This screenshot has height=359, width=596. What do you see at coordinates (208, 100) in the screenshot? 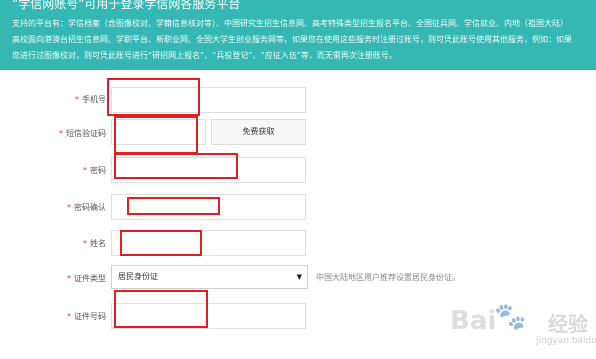
I see `phone-input` at bounding box center [208, 100].